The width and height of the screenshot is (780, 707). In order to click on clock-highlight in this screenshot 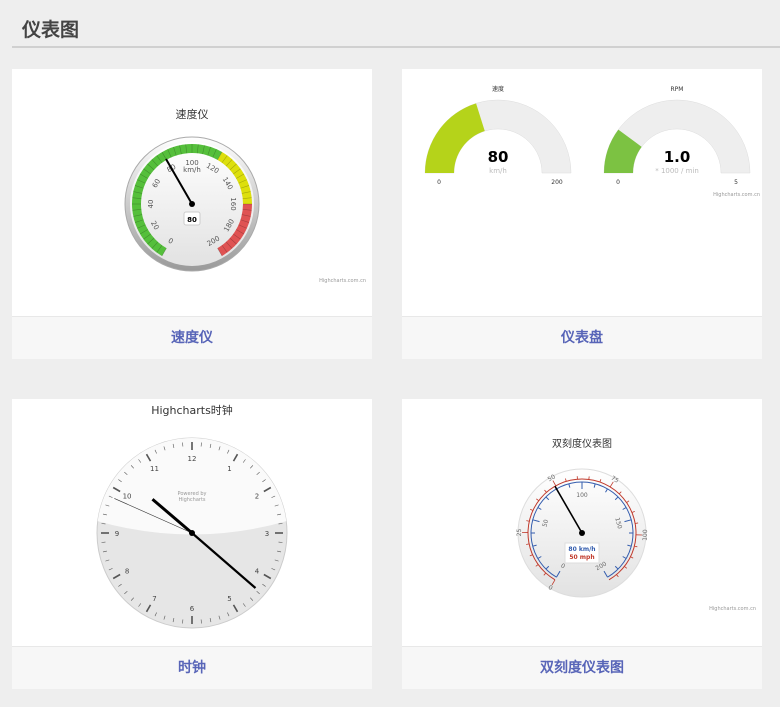, I will do `click(192, 486)`.